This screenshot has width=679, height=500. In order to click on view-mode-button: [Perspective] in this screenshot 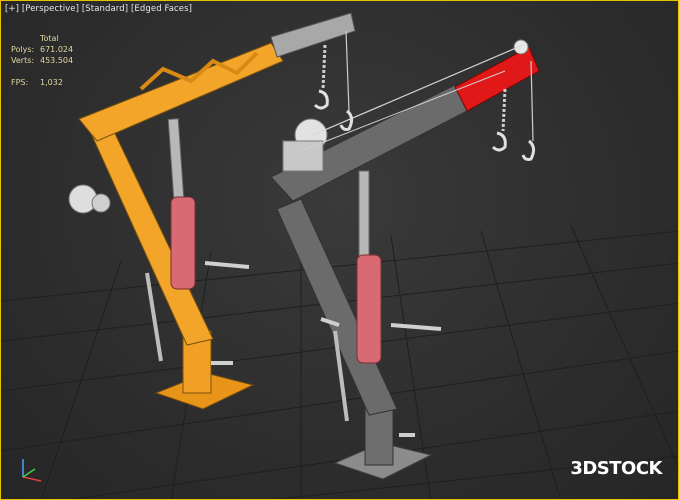, I will do `click(50, 9)`.